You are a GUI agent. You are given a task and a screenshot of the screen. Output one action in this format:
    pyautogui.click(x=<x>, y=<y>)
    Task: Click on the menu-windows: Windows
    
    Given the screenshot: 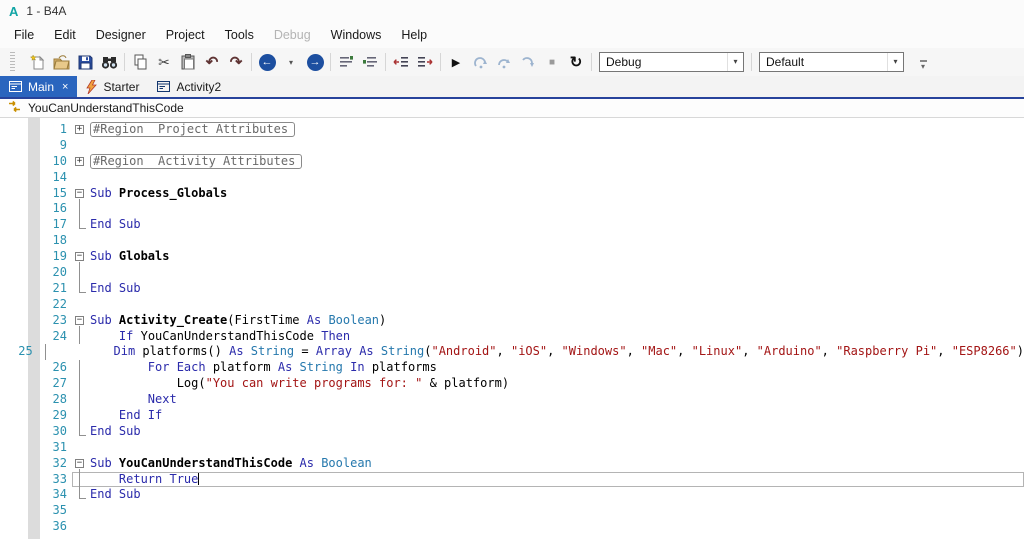 What is the action you would take?
    pyautogui.click(x=356, y=35)
    